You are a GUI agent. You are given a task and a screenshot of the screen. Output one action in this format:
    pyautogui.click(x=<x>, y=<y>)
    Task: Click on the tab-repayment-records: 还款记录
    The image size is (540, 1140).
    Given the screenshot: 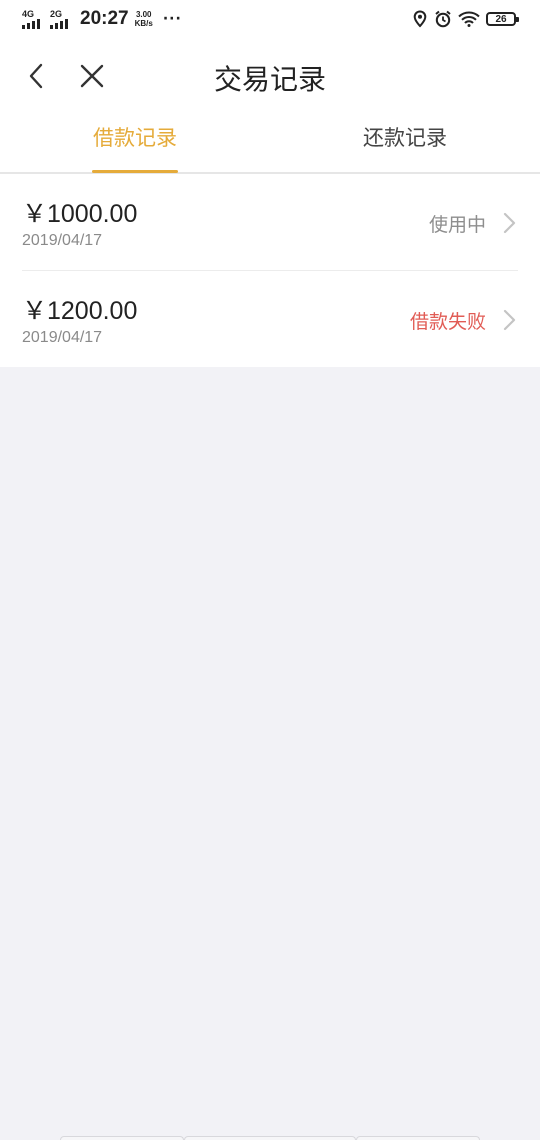 What is the action you would take?
    pyautogui.click(x=405, y=141)
    